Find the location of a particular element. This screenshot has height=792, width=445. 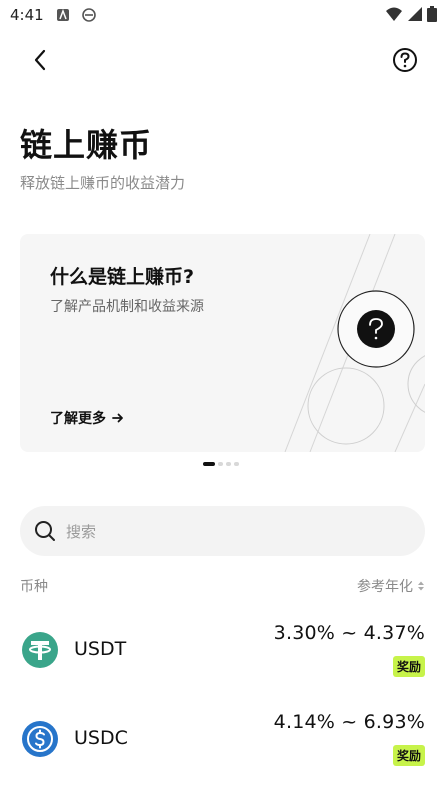

carousel-indicator is located at coordinates (221, 464).